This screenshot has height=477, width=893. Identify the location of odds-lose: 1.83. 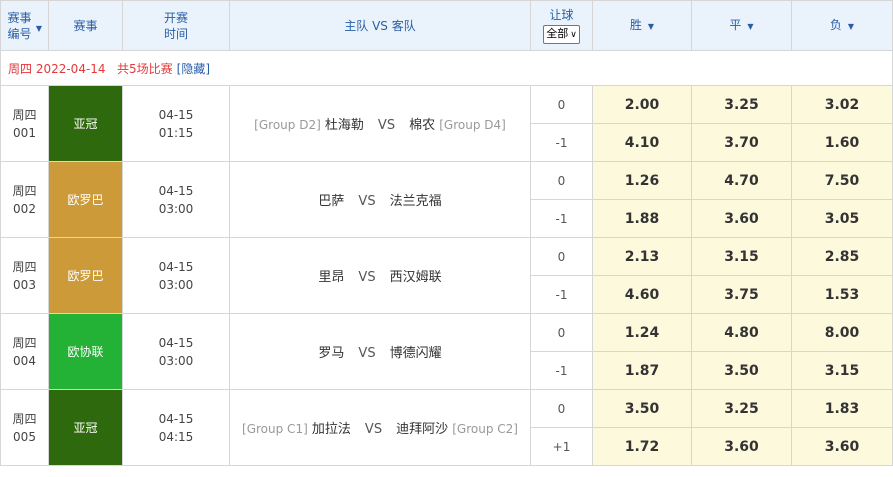
(842, 408).